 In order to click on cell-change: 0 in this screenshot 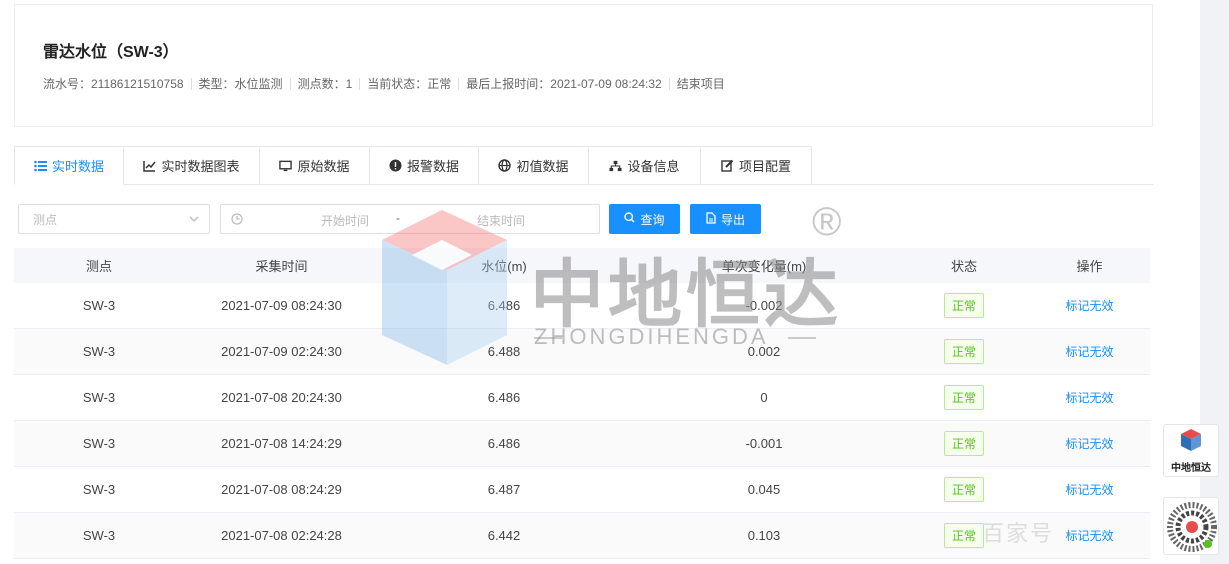, I will do `click(764, 397)`.